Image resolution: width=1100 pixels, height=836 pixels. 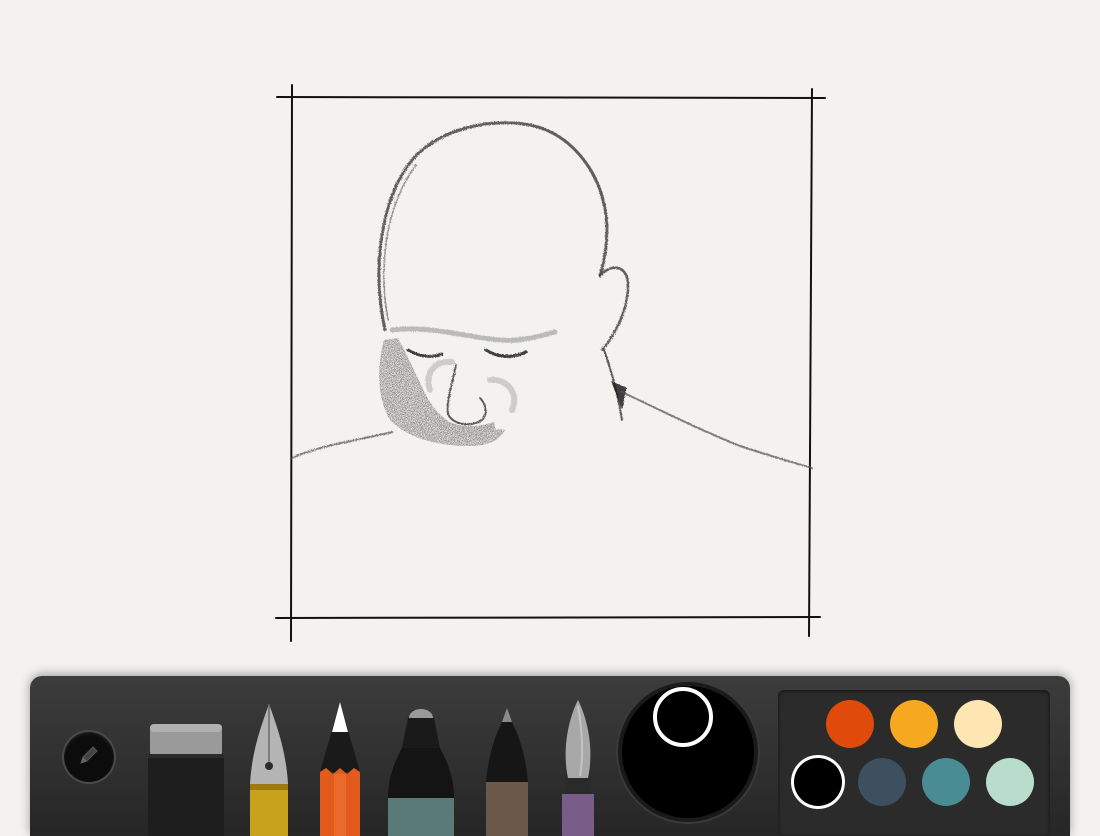 I want to click on paintbrush-tool, so click(x=578, y=768).